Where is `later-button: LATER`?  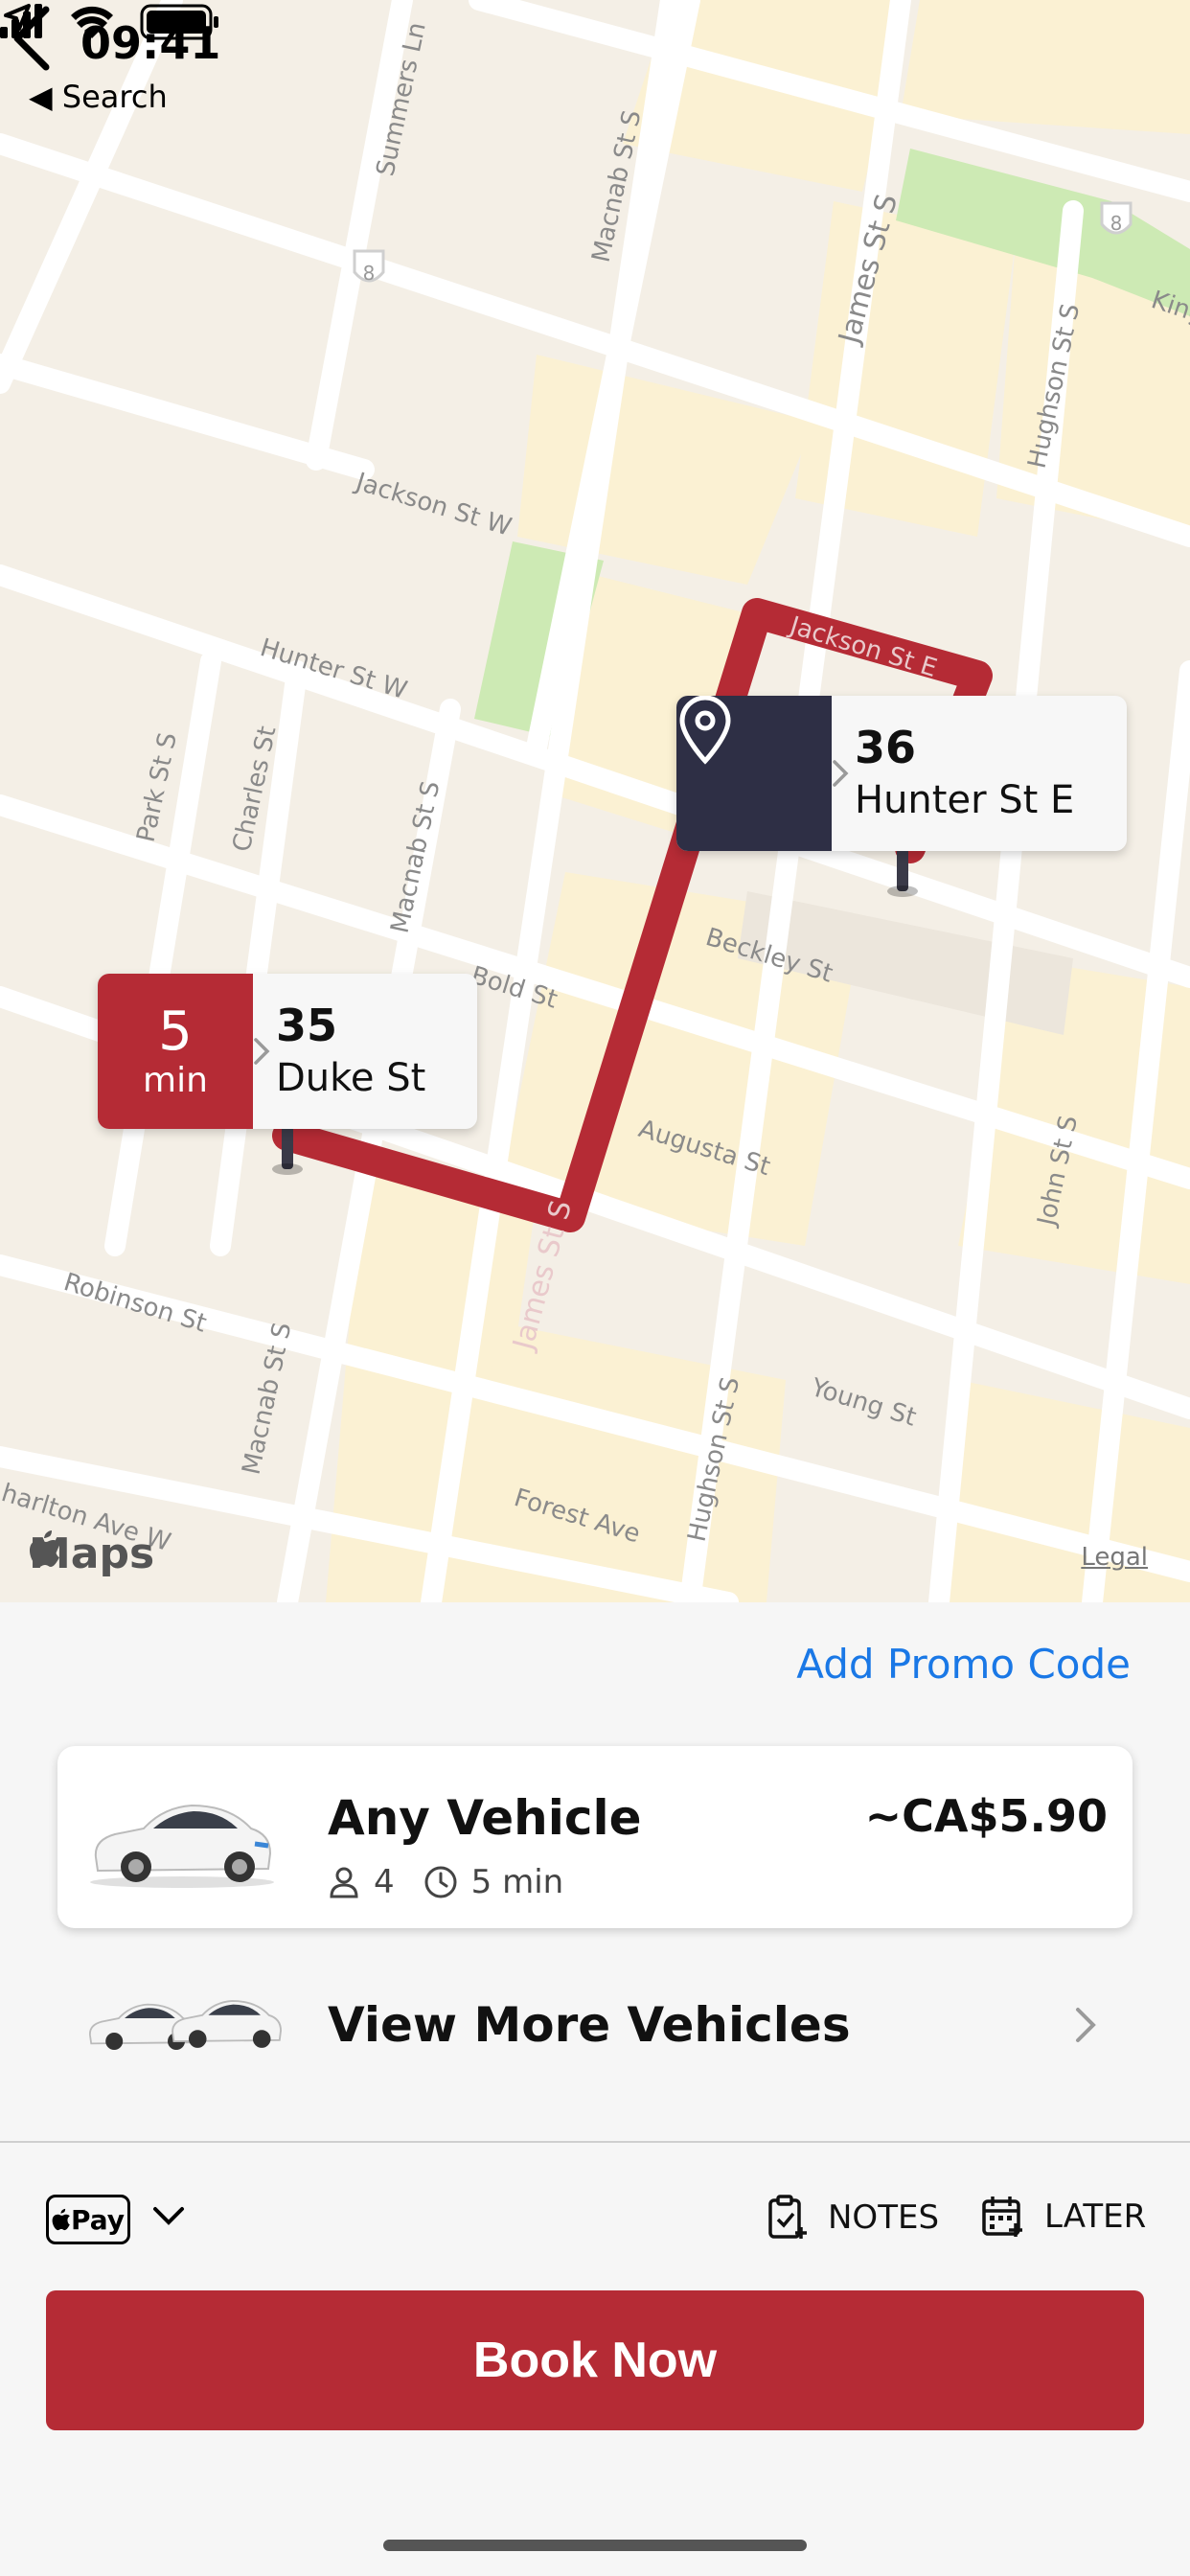
later-button: LATER is located at coordinates (1064, 2217).